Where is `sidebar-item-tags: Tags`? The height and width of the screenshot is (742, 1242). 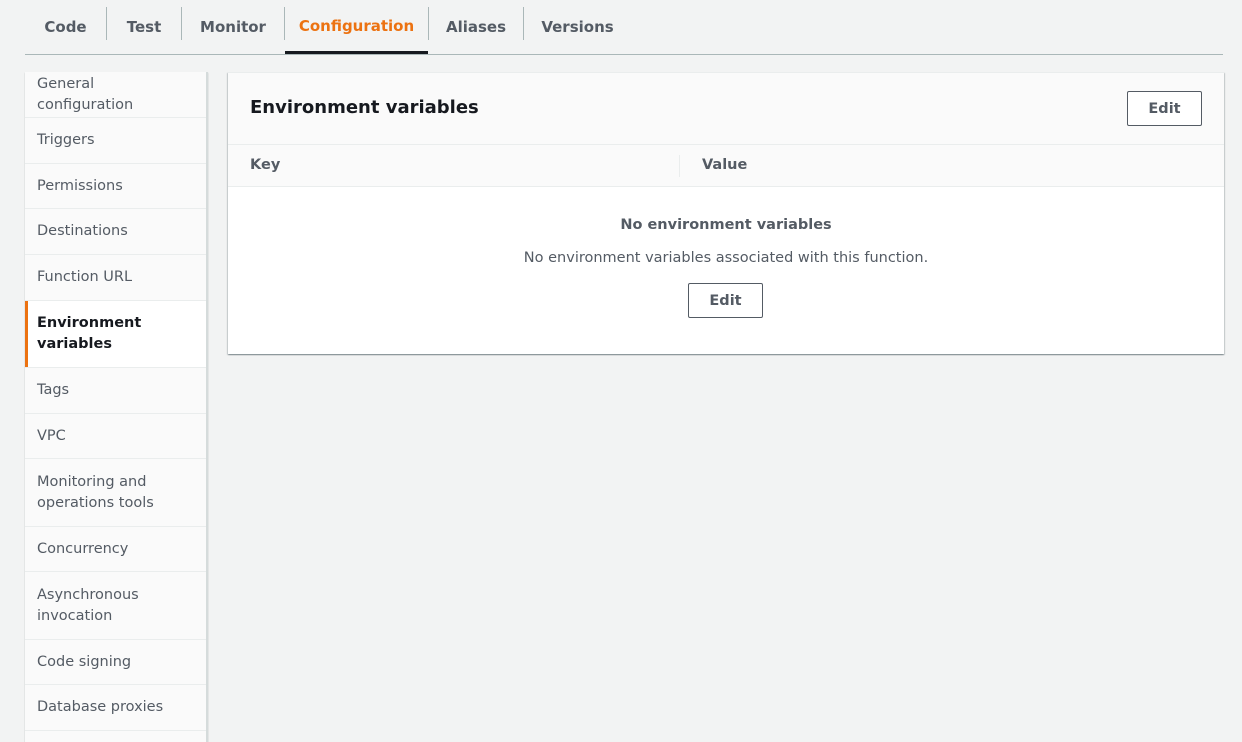 sidebar-item-tags: Tags is located at coordinates (115, 391).